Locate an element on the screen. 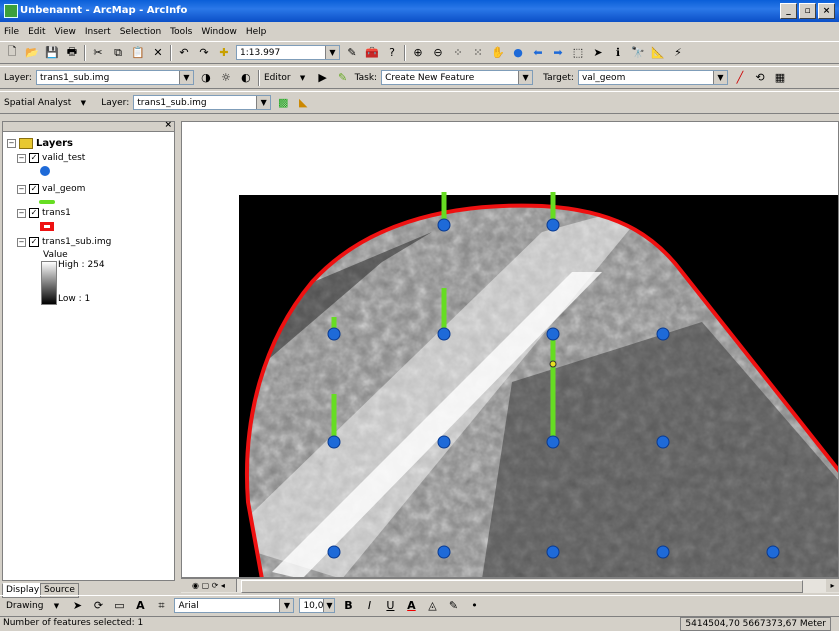 This screenshot has width=839, height=631. menu-edit: Edit is located at coordinates (36, 32).